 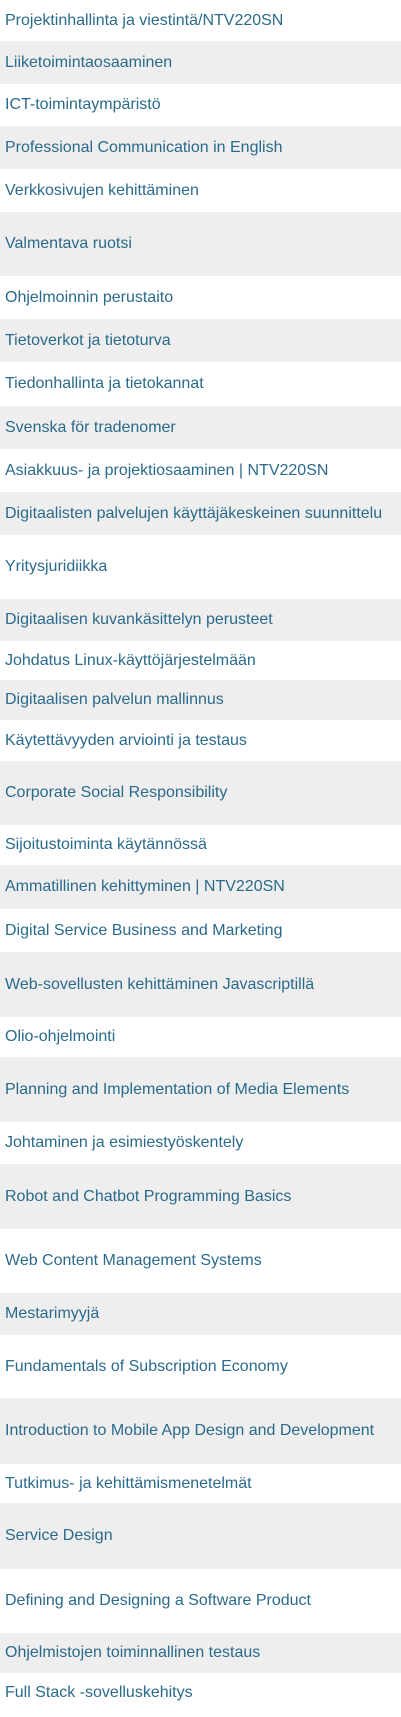 I want to click on course-row: Ammatillinen kehittyminen | NTV220SN, so click(x=200, y=887).